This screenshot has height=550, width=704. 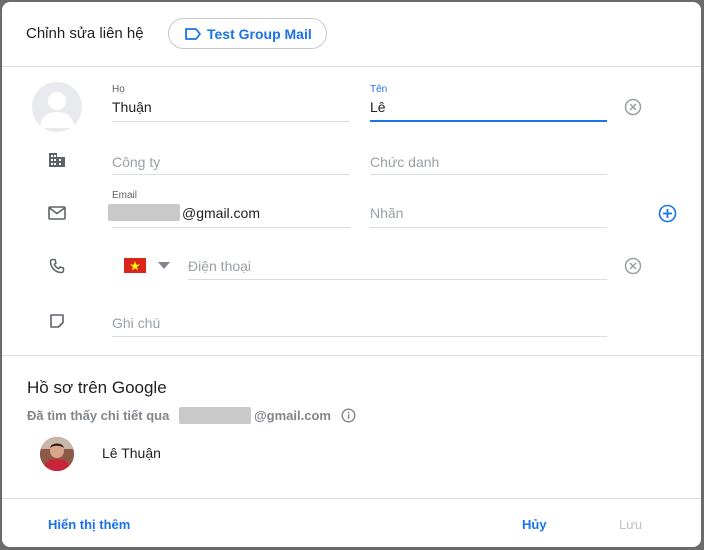 What do you see at coordinates (193, 34) in the screenshot?
I see `label-icon` at bounding box center [193, 34].